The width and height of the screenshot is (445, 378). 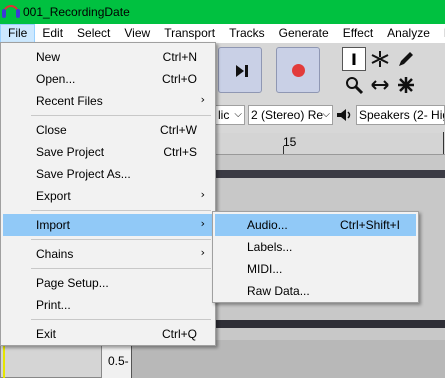 I want to click on timeline-ruler: 15, so click(x=330, y=143).